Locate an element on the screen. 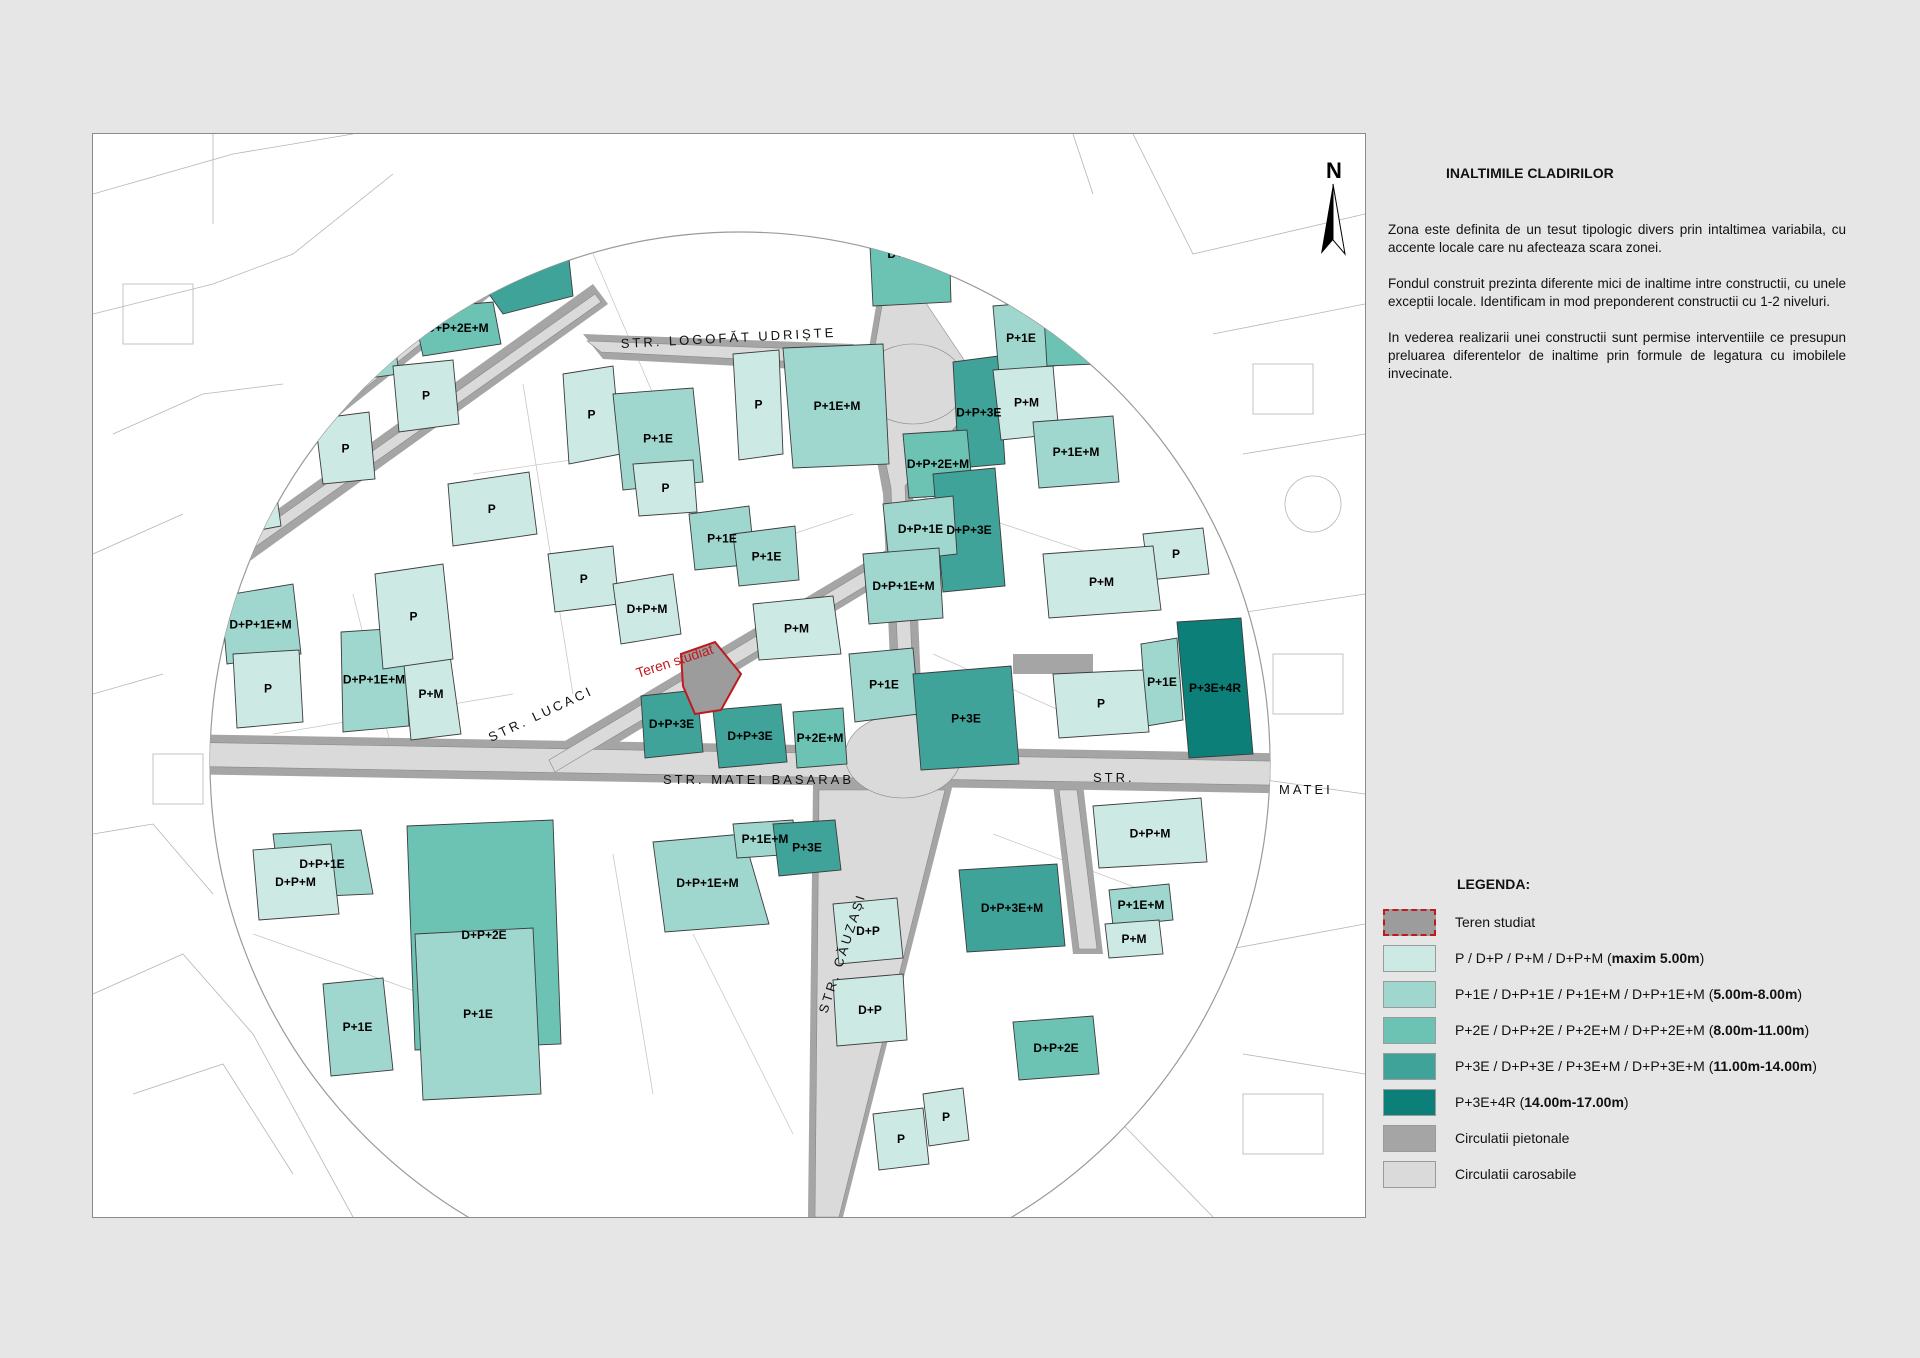 The height and width of the screenshot is (1358, 1920). building-height-label: D+P+2E+M is located at coordinates (938, 464).